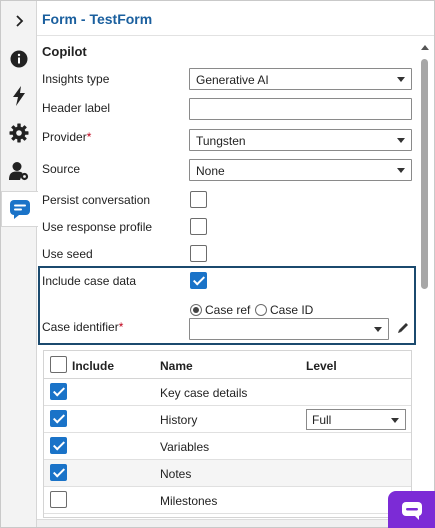 This screenshot has width=435, height=528. Describe the element at coordinates (227, 365) in the screenshot. I see `table-header: Include Name Level` at that location.